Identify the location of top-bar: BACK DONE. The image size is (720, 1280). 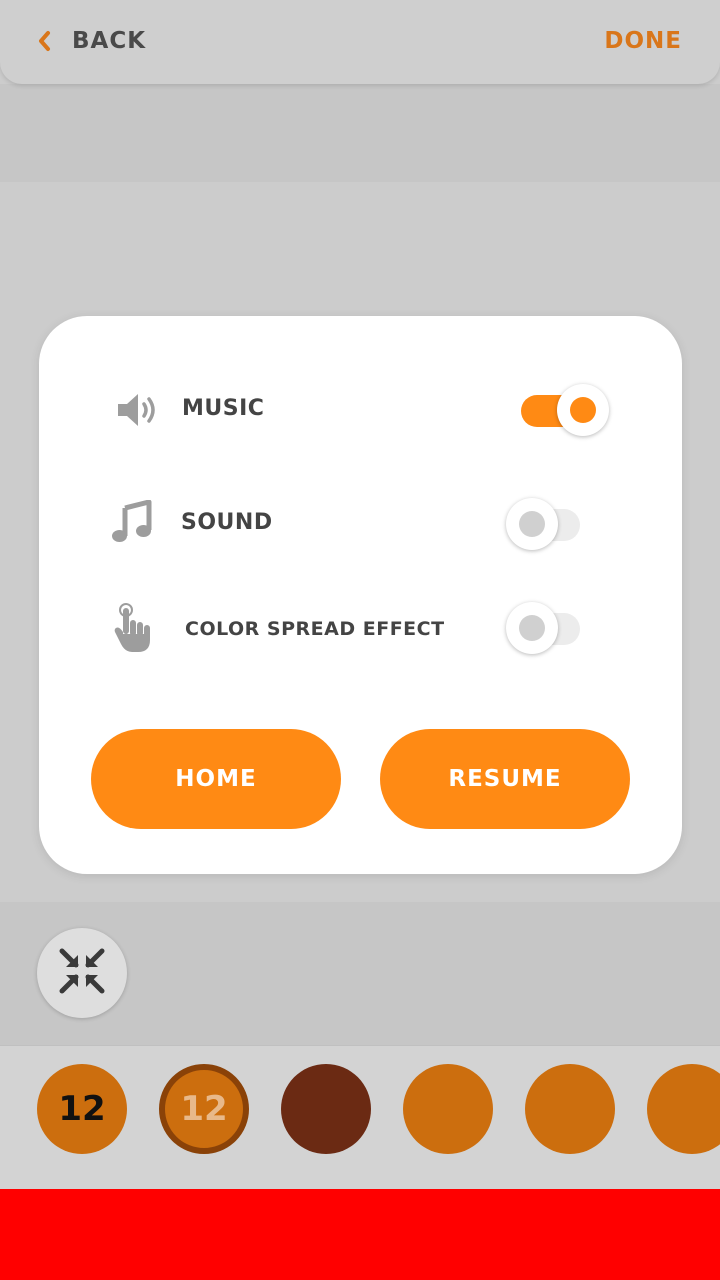
(360, 42).